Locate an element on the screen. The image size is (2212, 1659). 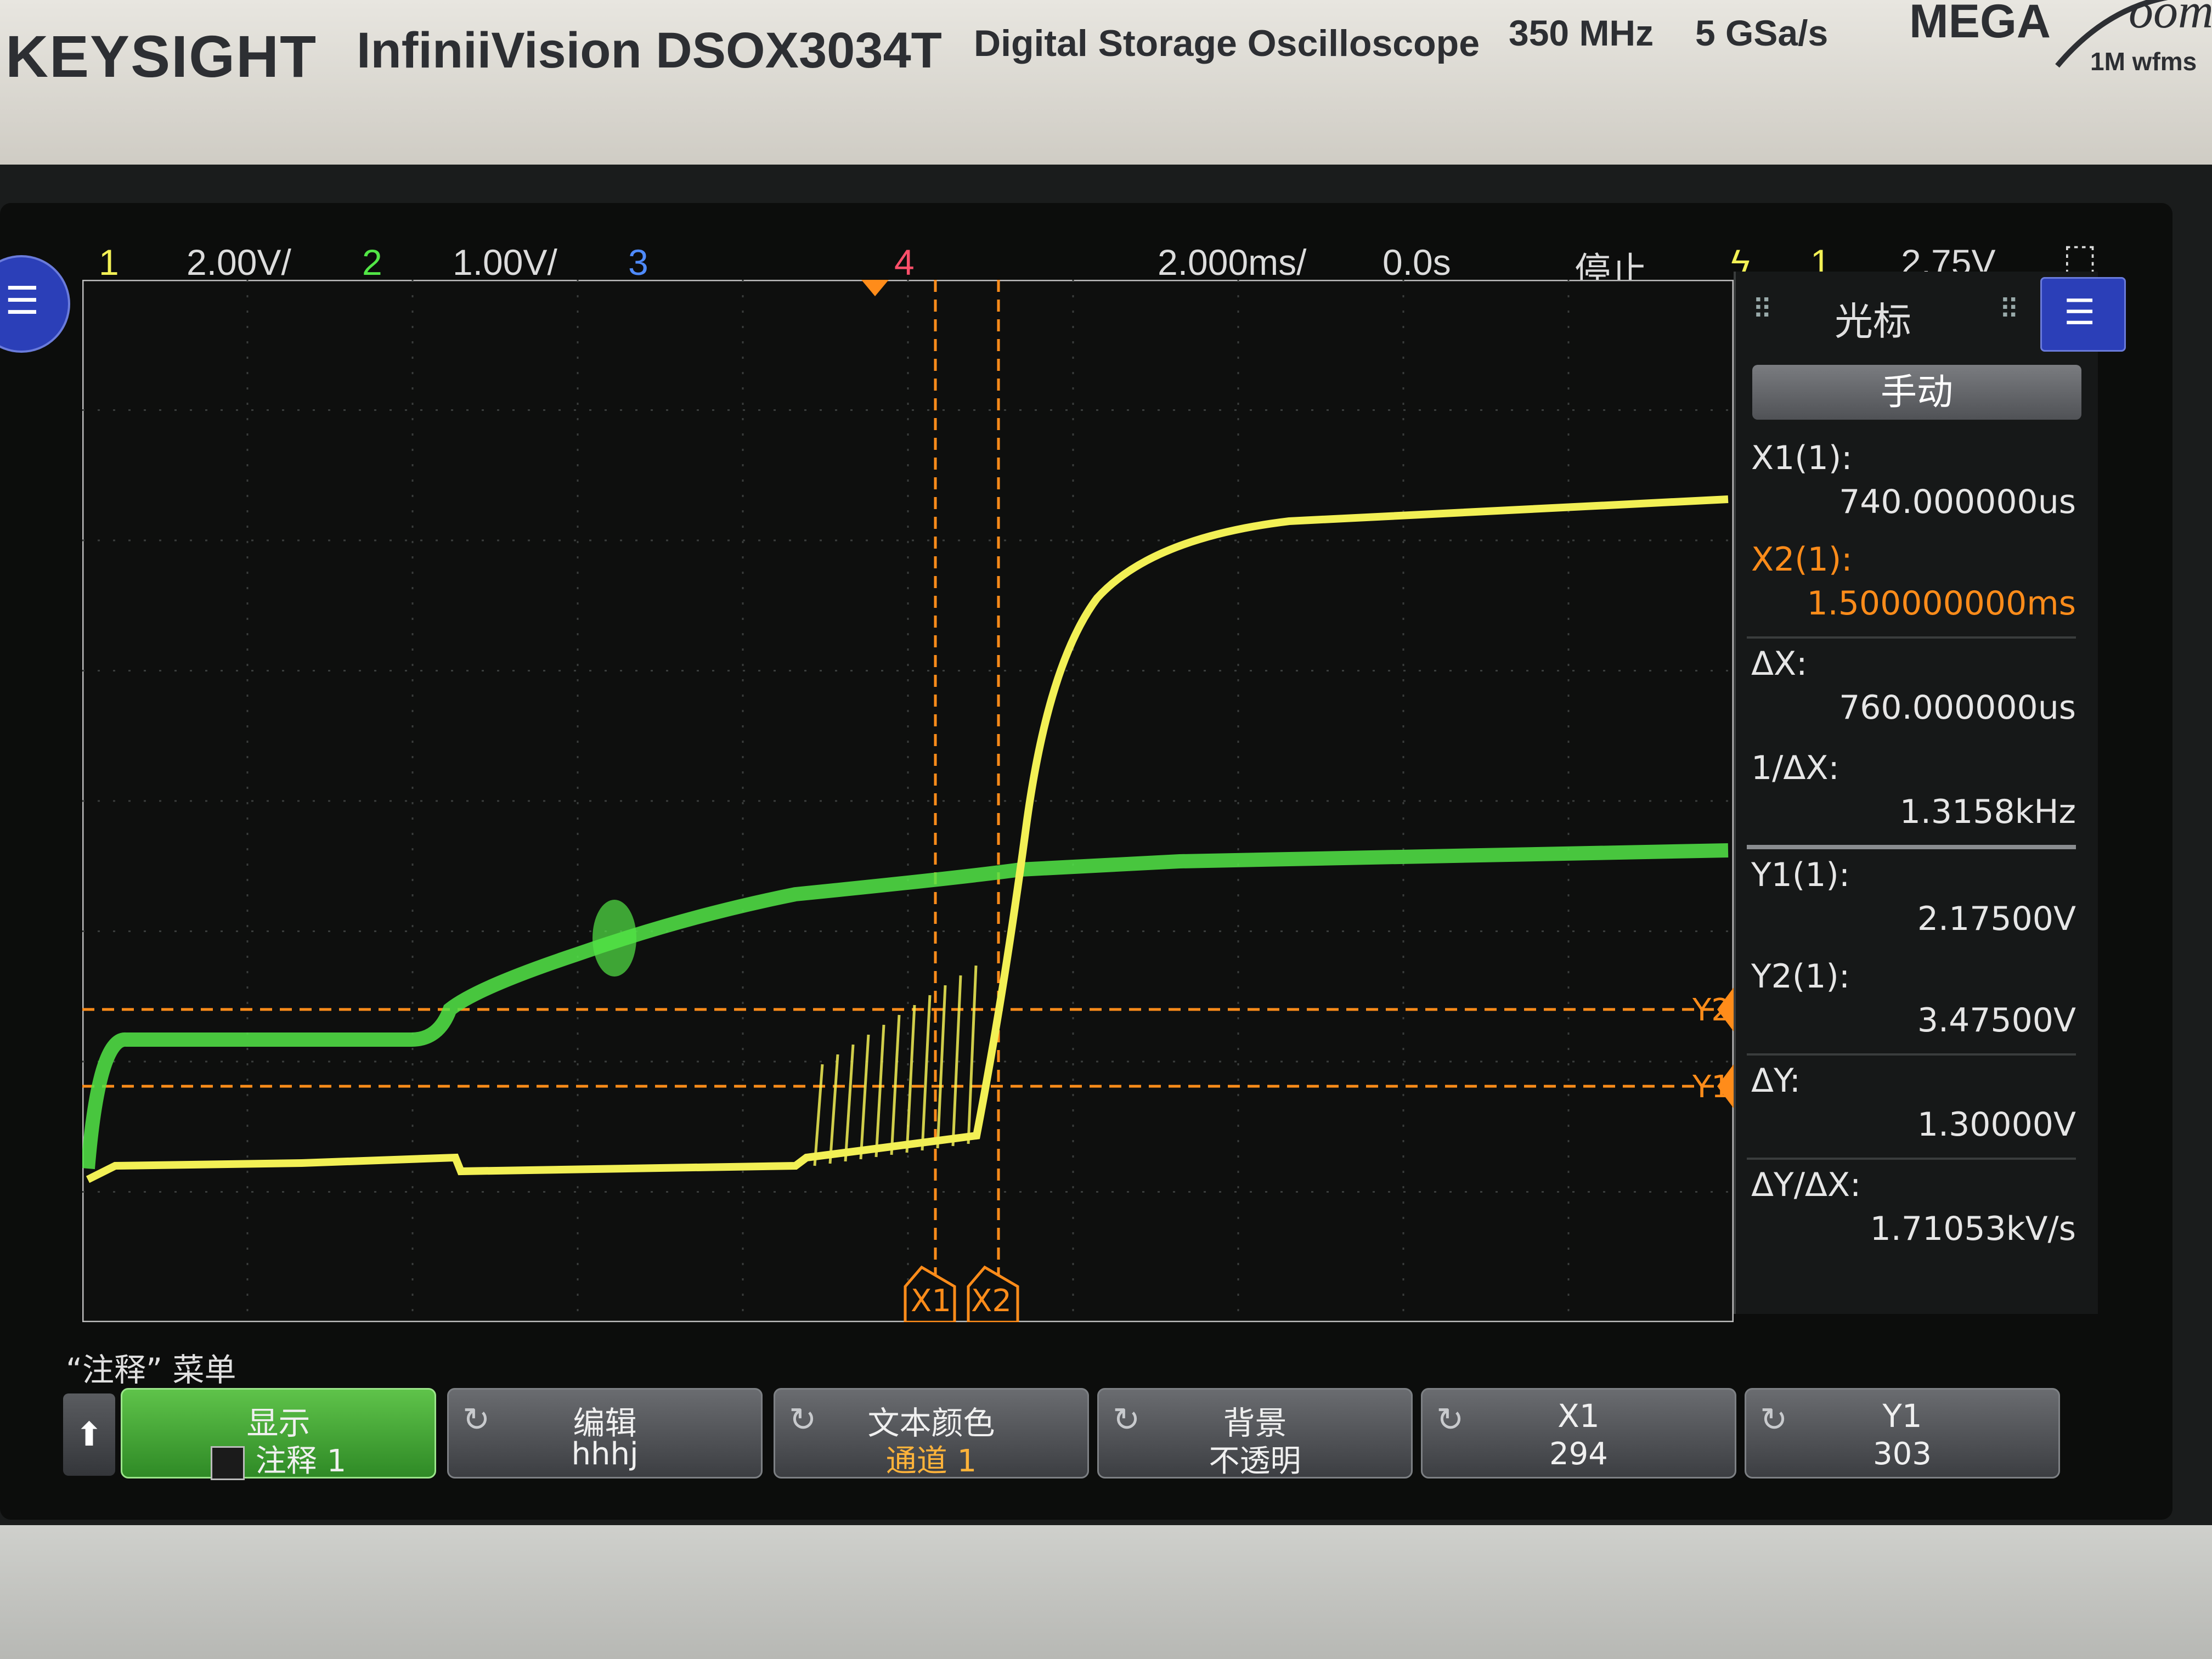
softkey-value: 通道 1 is located at coordinates (931, 1461).